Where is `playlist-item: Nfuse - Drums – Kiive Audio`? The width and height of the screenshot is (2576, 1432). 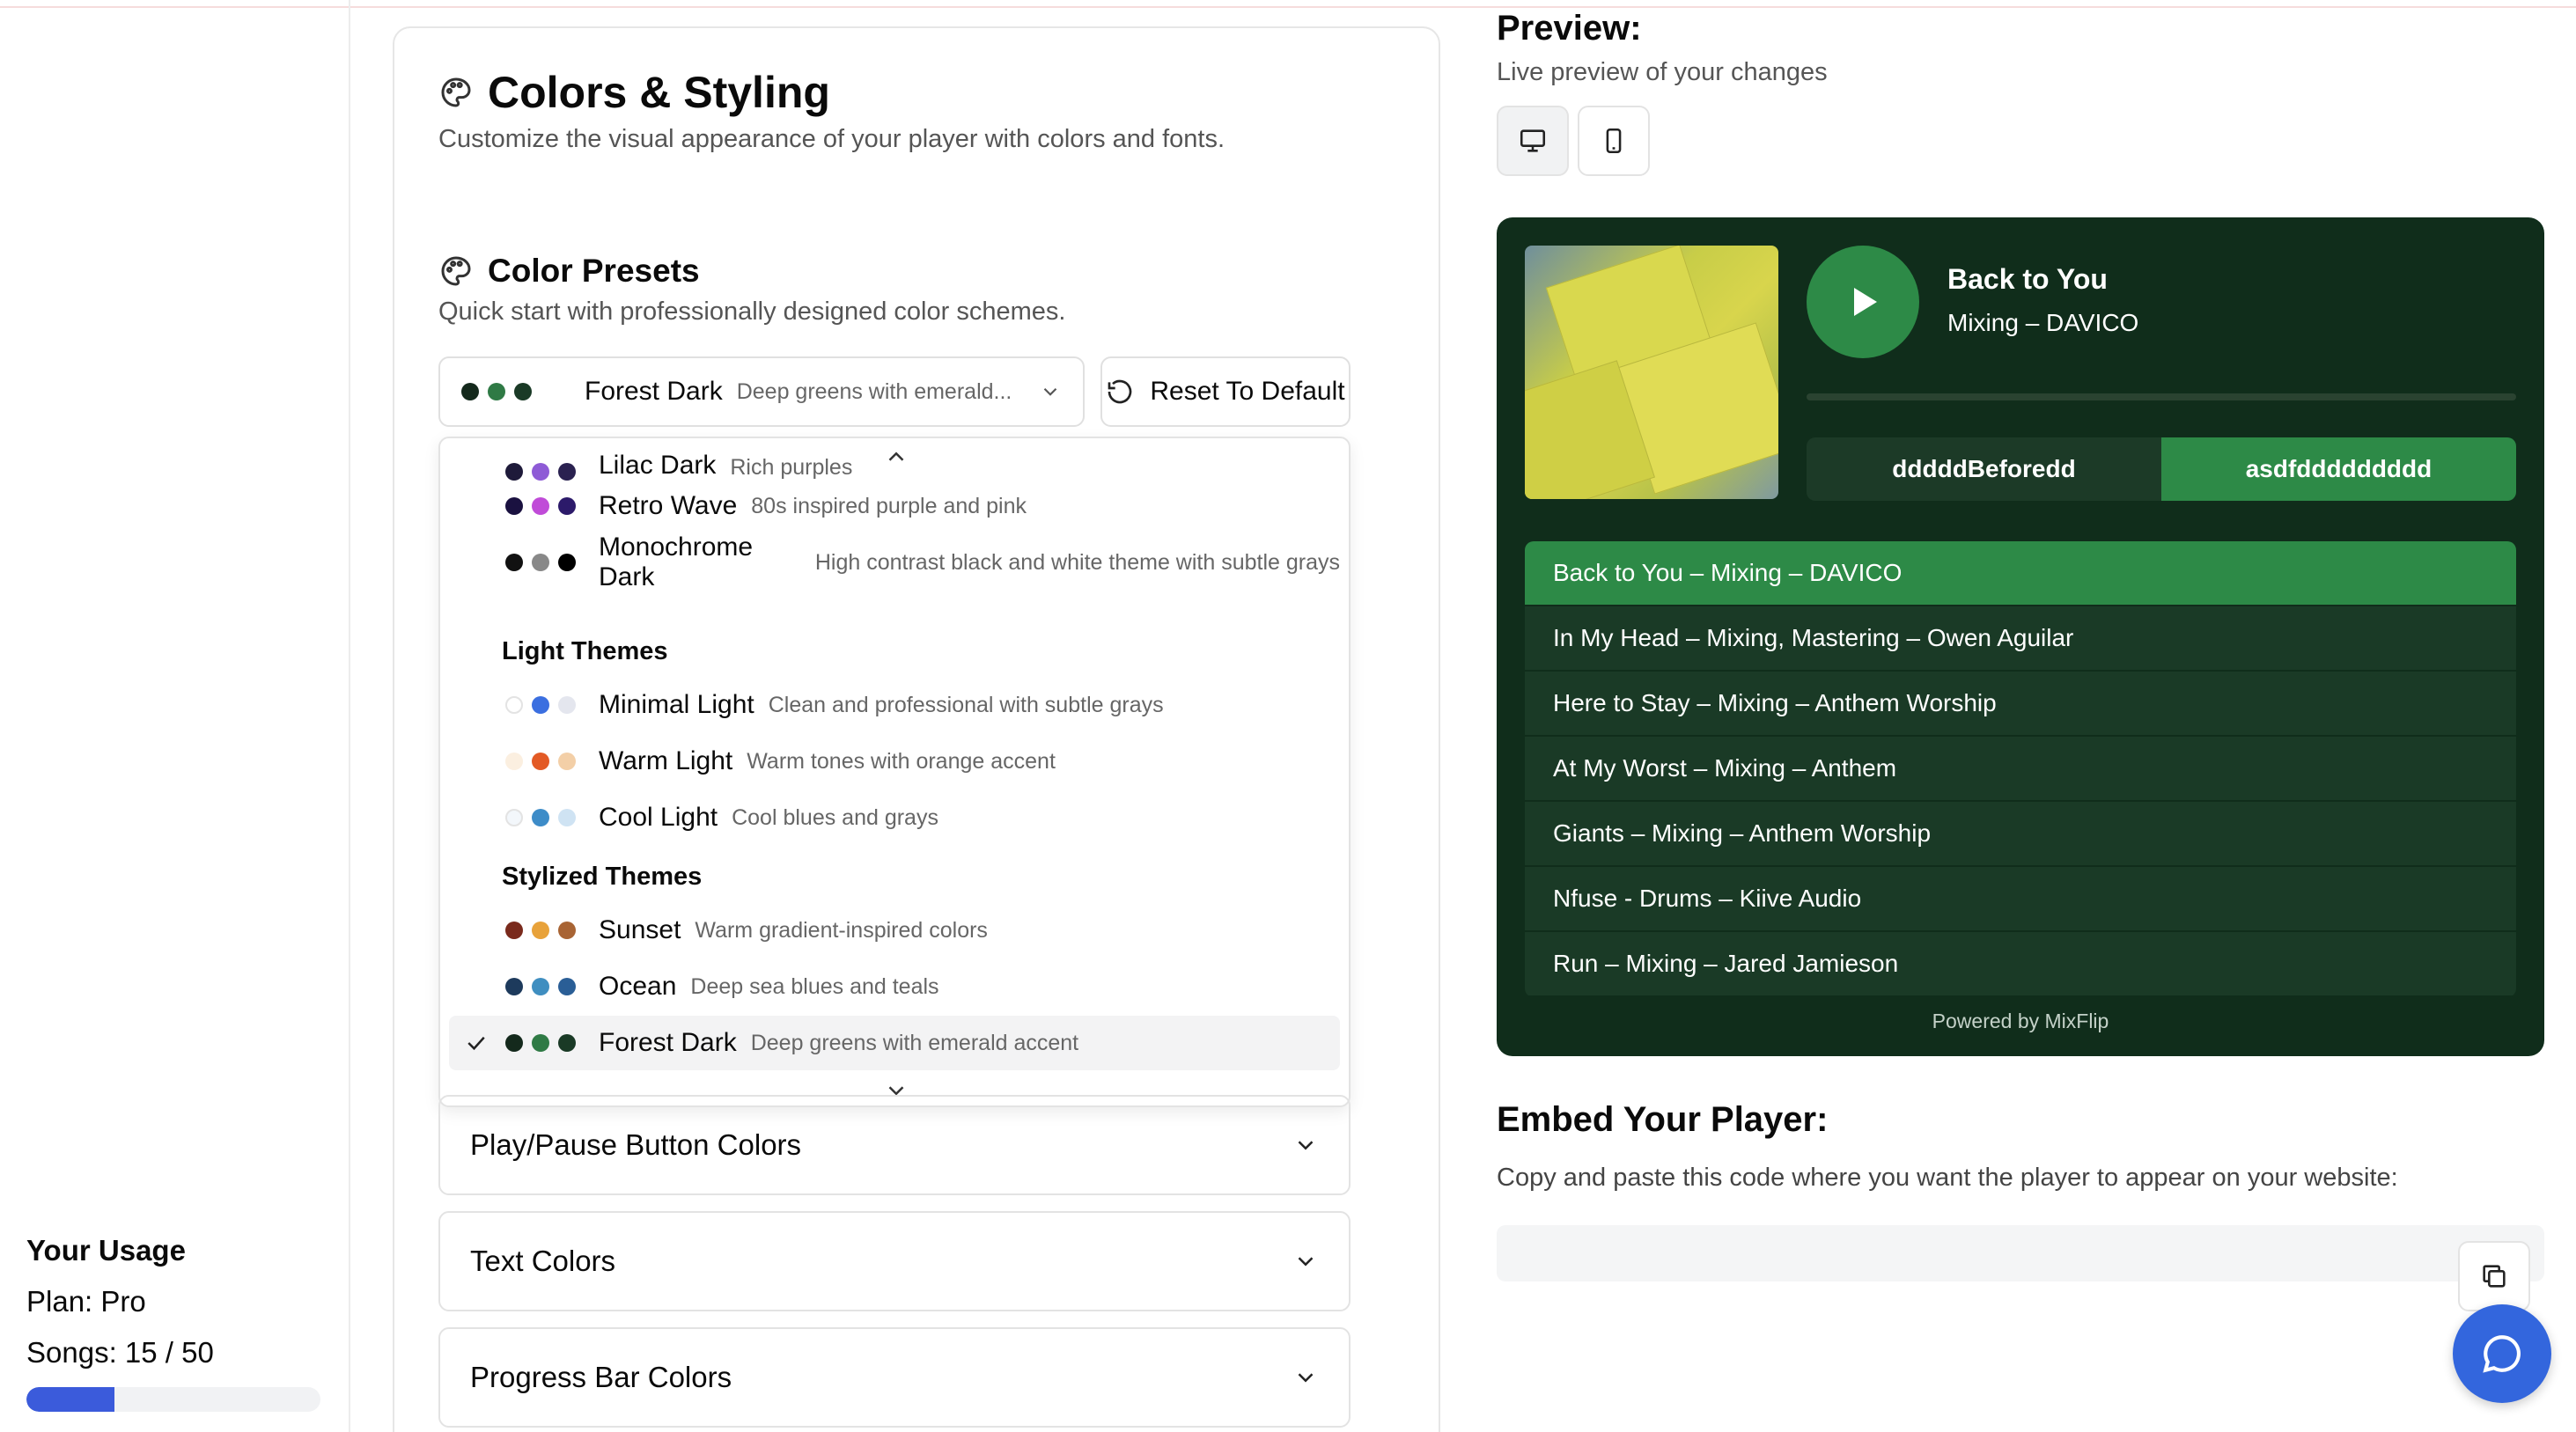
playlist-item: Nfuse - Drums – Kiive Audio is located at coordinates (2020, 899).